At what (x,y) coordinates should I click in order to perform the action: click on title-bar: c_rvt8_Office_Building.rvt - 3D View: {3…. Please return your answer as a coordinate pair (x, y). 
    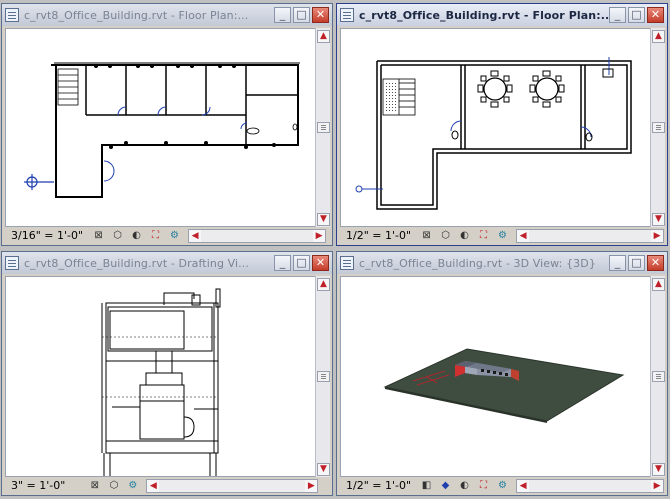
    Looking at the image, I should click on (502, 263).